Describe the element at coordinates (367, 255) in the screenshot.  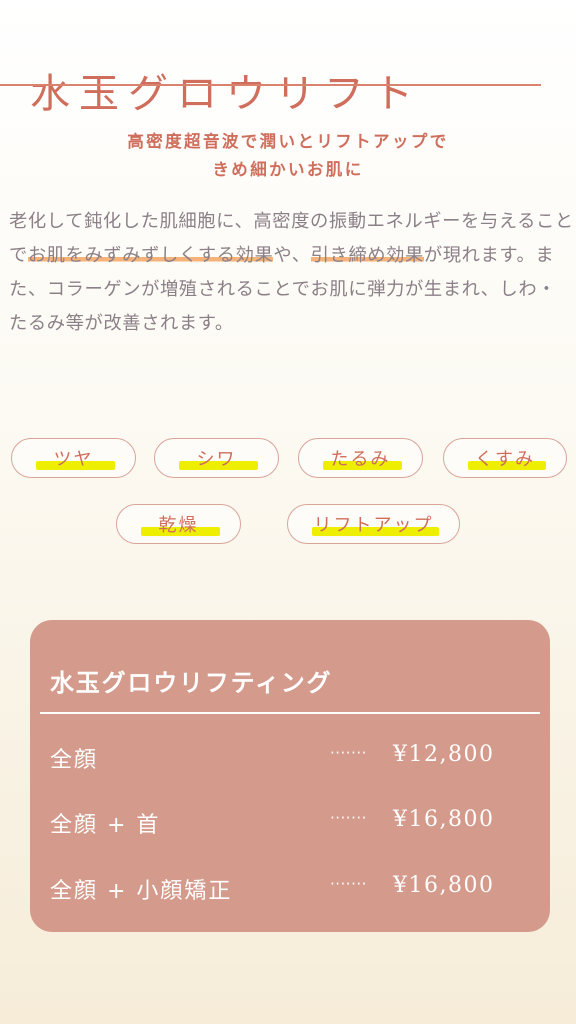
I see `highlight-firming-effect: 引き締め効果` at that location.